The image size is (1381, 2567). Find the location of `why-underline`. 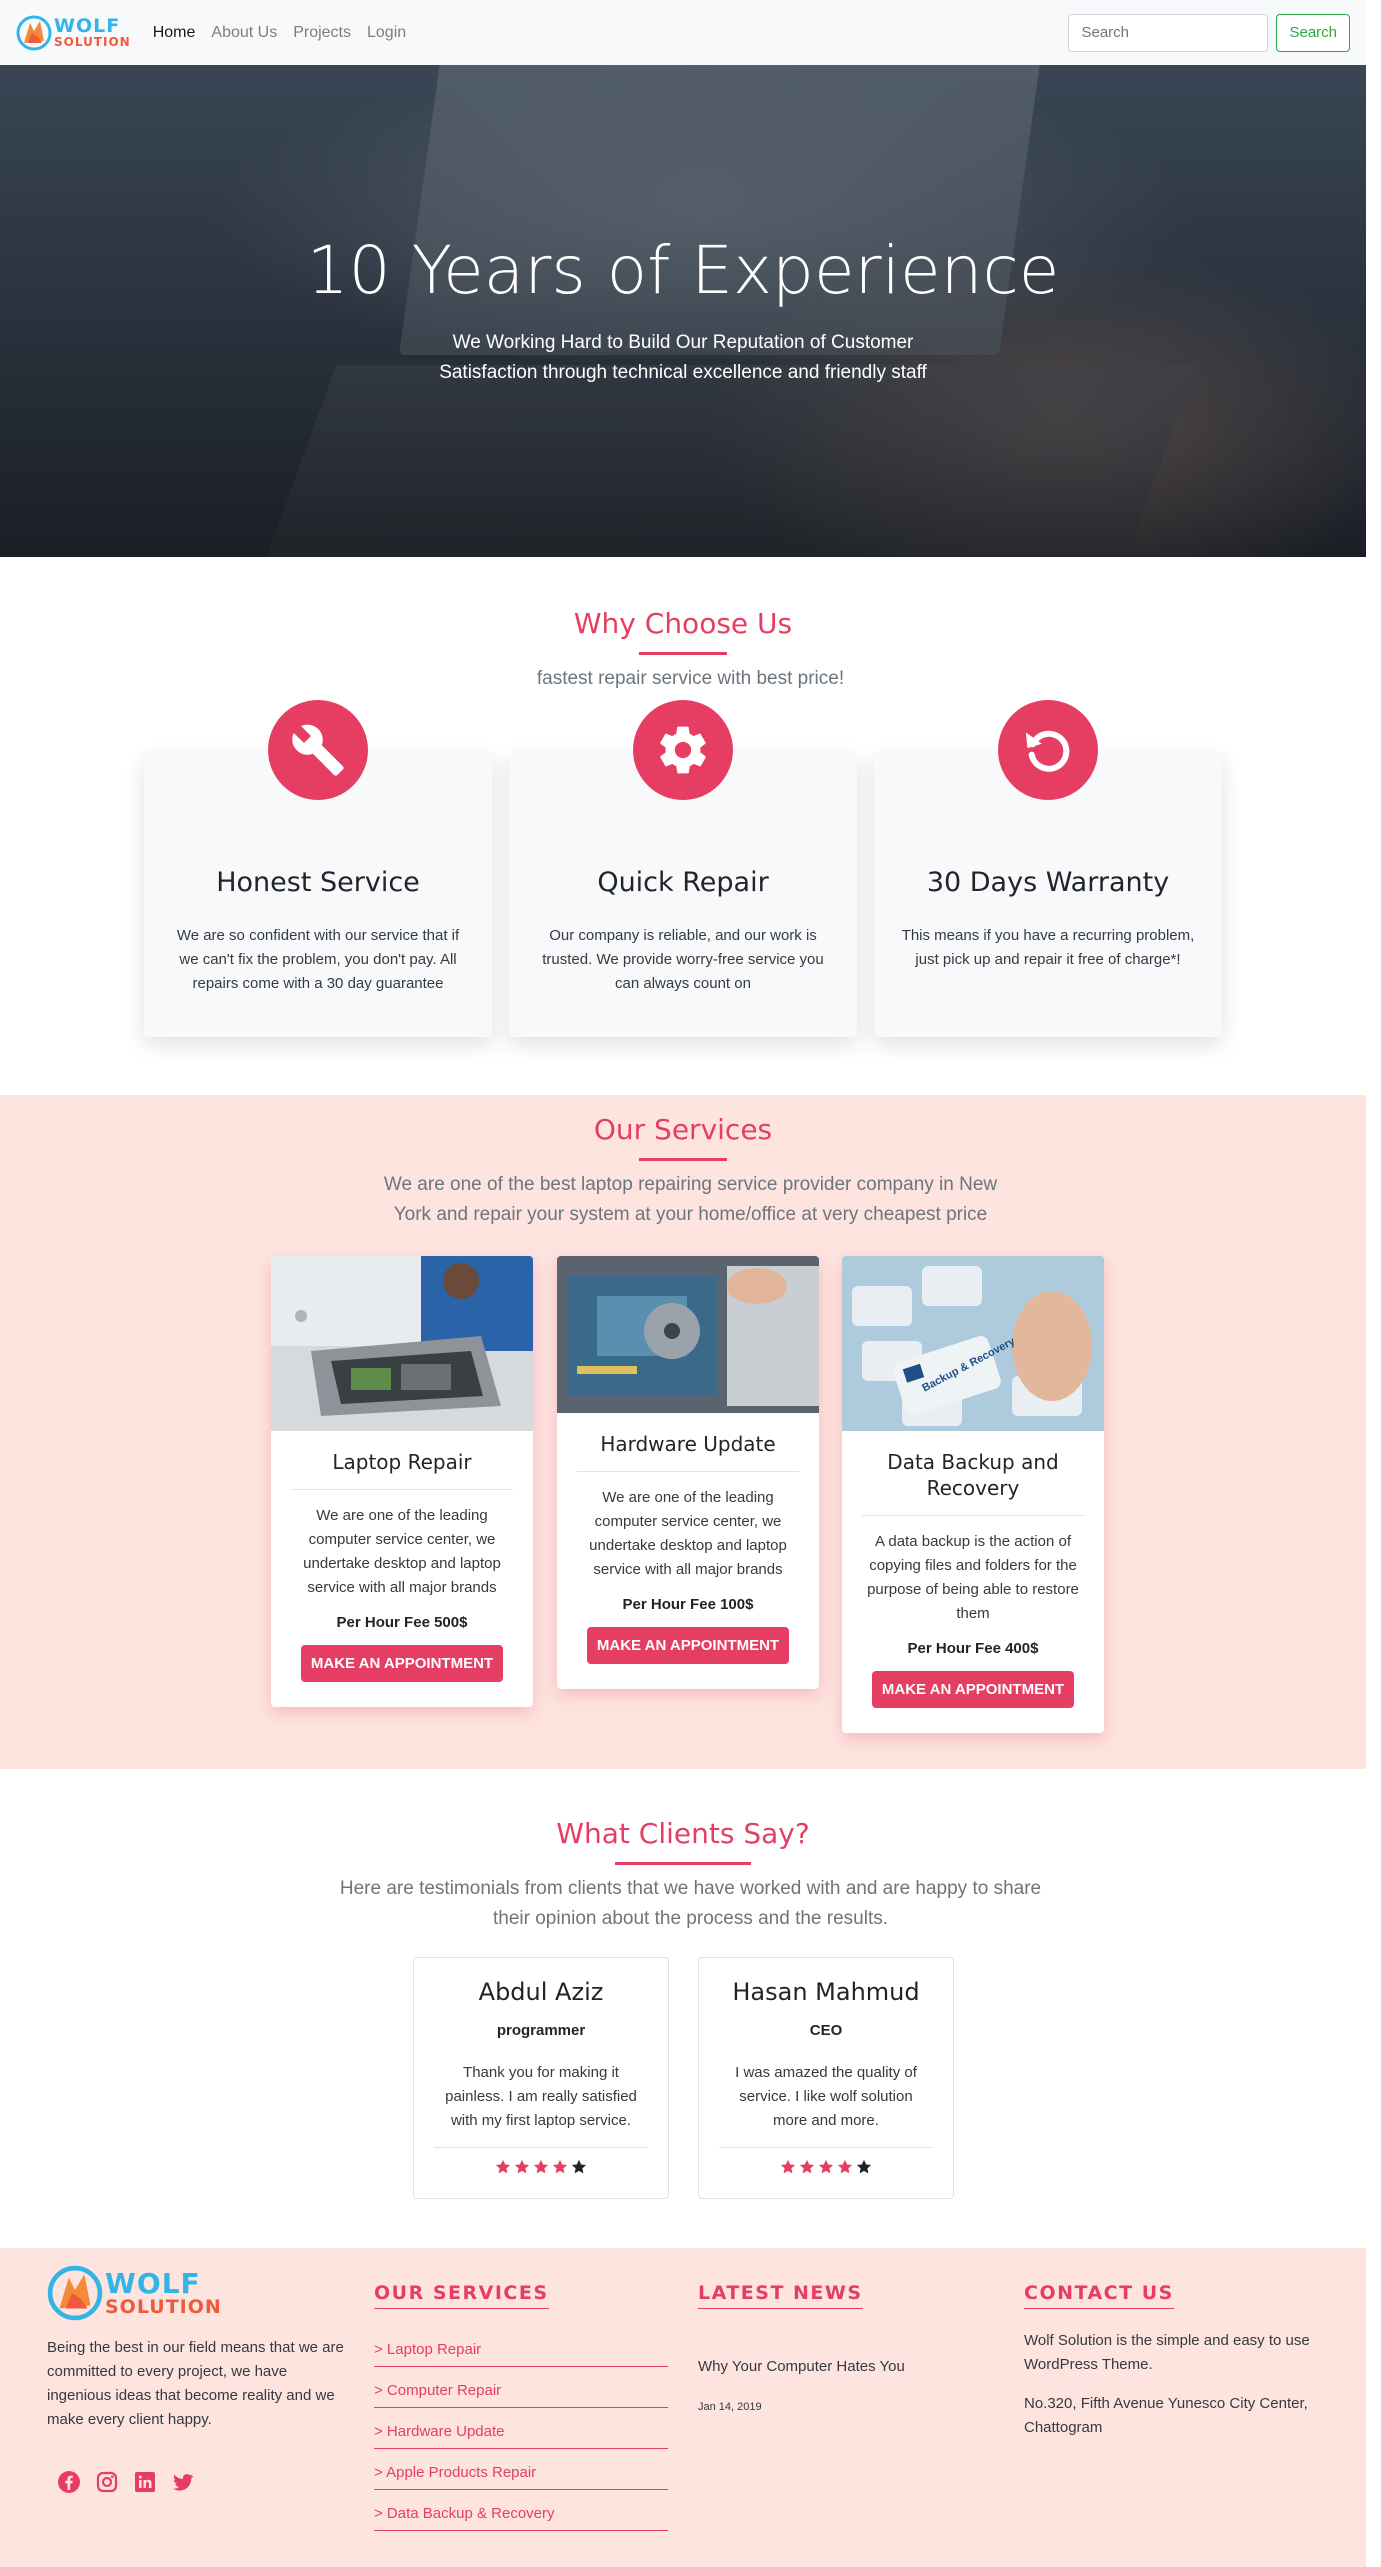

why-underline is located at coordinates (683, 653).